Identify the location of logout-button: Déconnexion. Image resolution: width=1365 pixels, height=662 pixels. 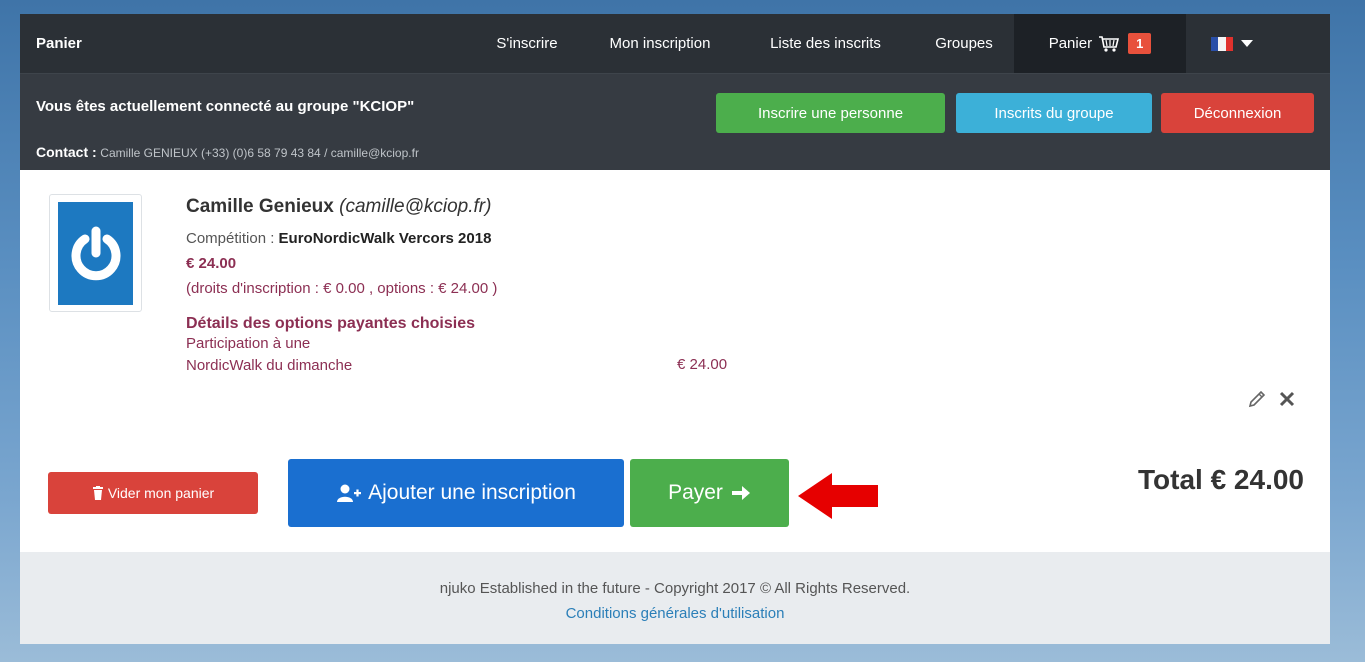
(1237, 113).